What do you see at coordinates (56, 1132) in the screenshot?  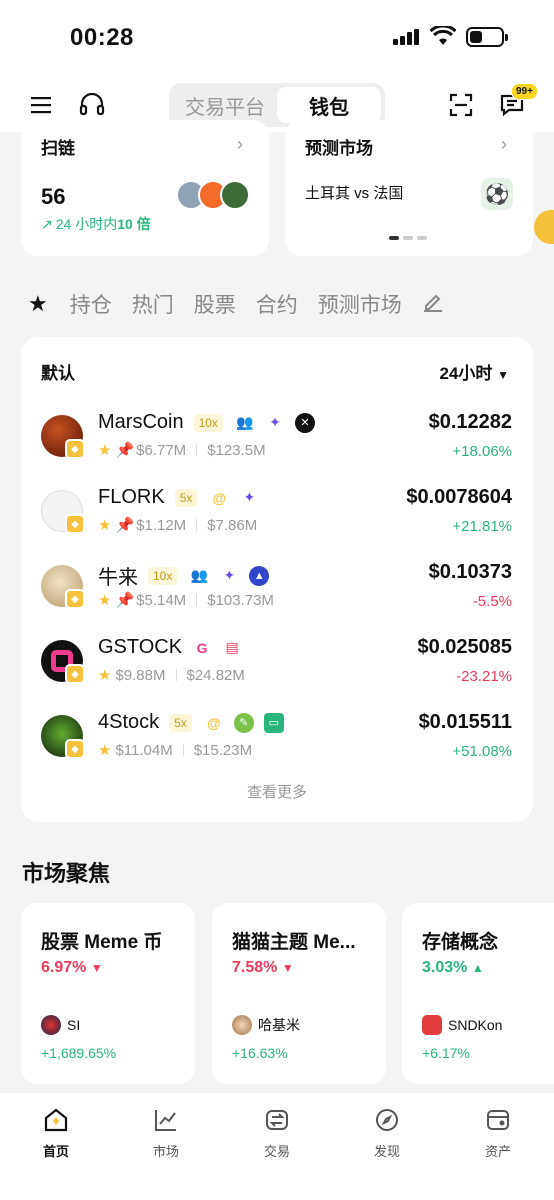 I see `nav-home: 首页` at bounding box center [56, 1132].